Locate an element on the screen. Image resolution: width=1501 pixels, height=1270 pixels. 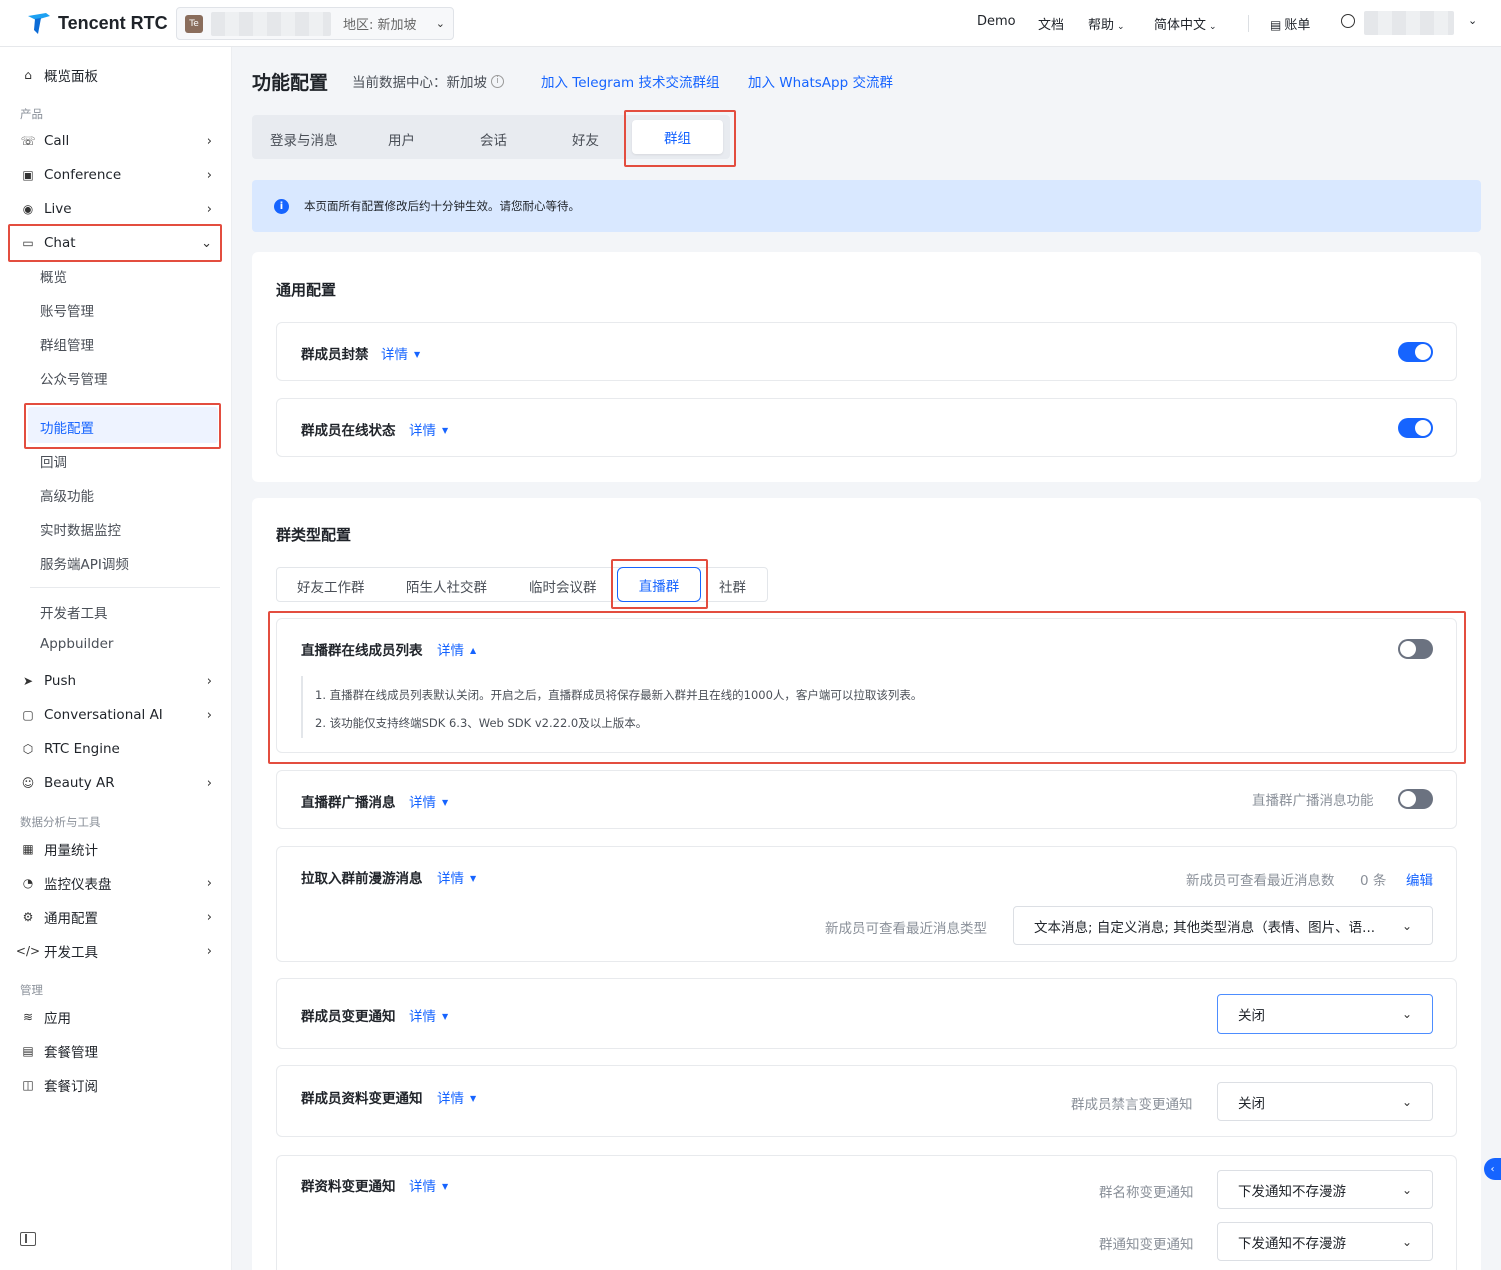
row-member-profile-notify: 群成员资料变更通知 详情 ▼ 群成员禁言变更通知 关闭 ⌄ is located at coordinates (866, 1101).